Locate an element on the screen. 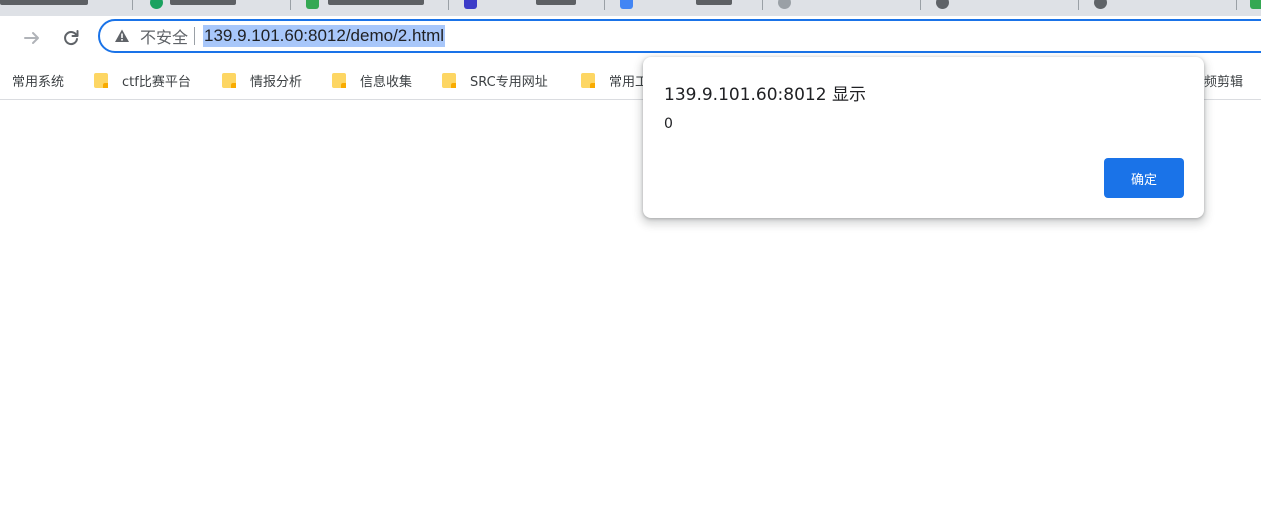  omnibox-divider is located at coordinates (195, 36).